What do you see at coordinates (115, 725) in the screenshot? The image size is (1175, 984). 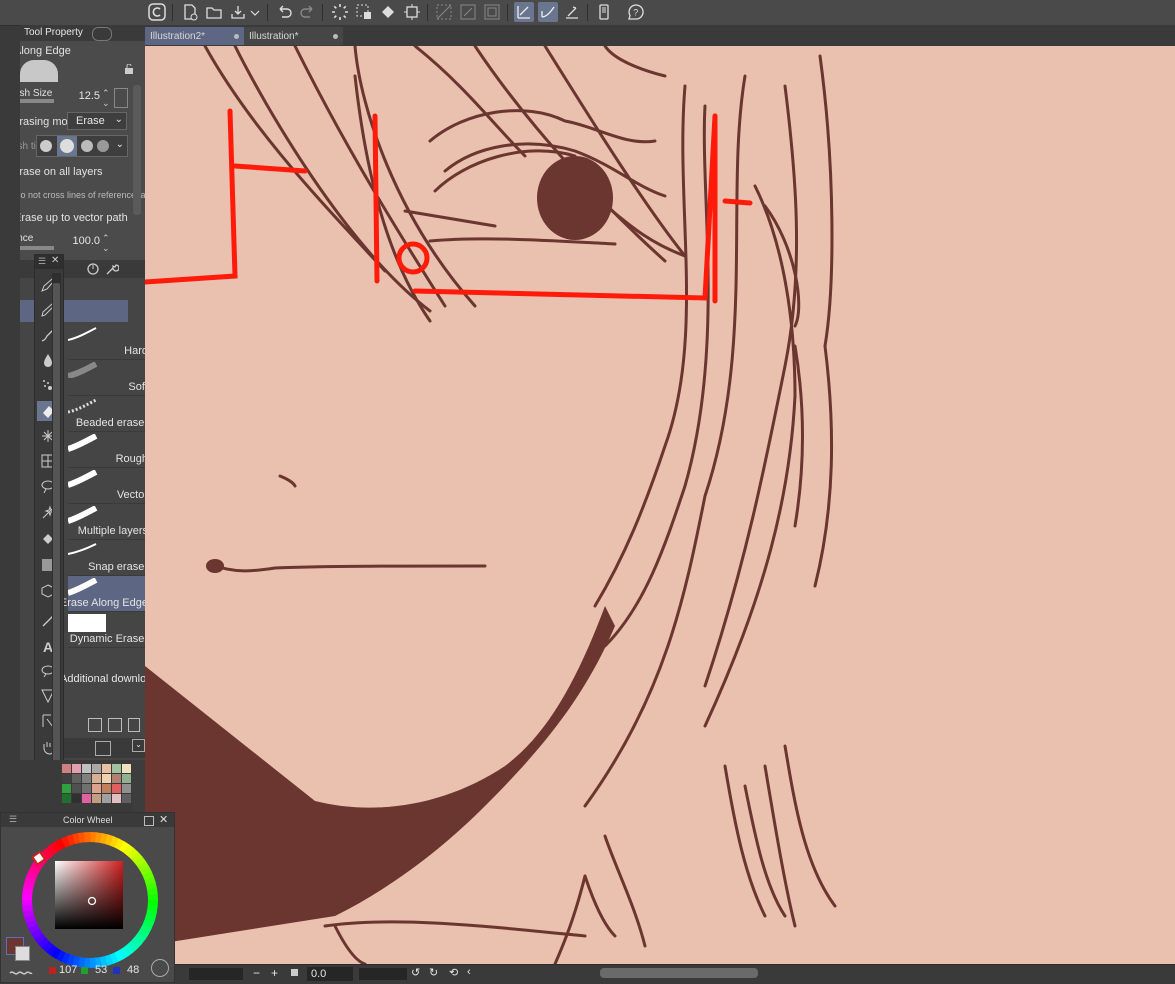 I see `duplicate-icon` at bounding box center [115, 725].